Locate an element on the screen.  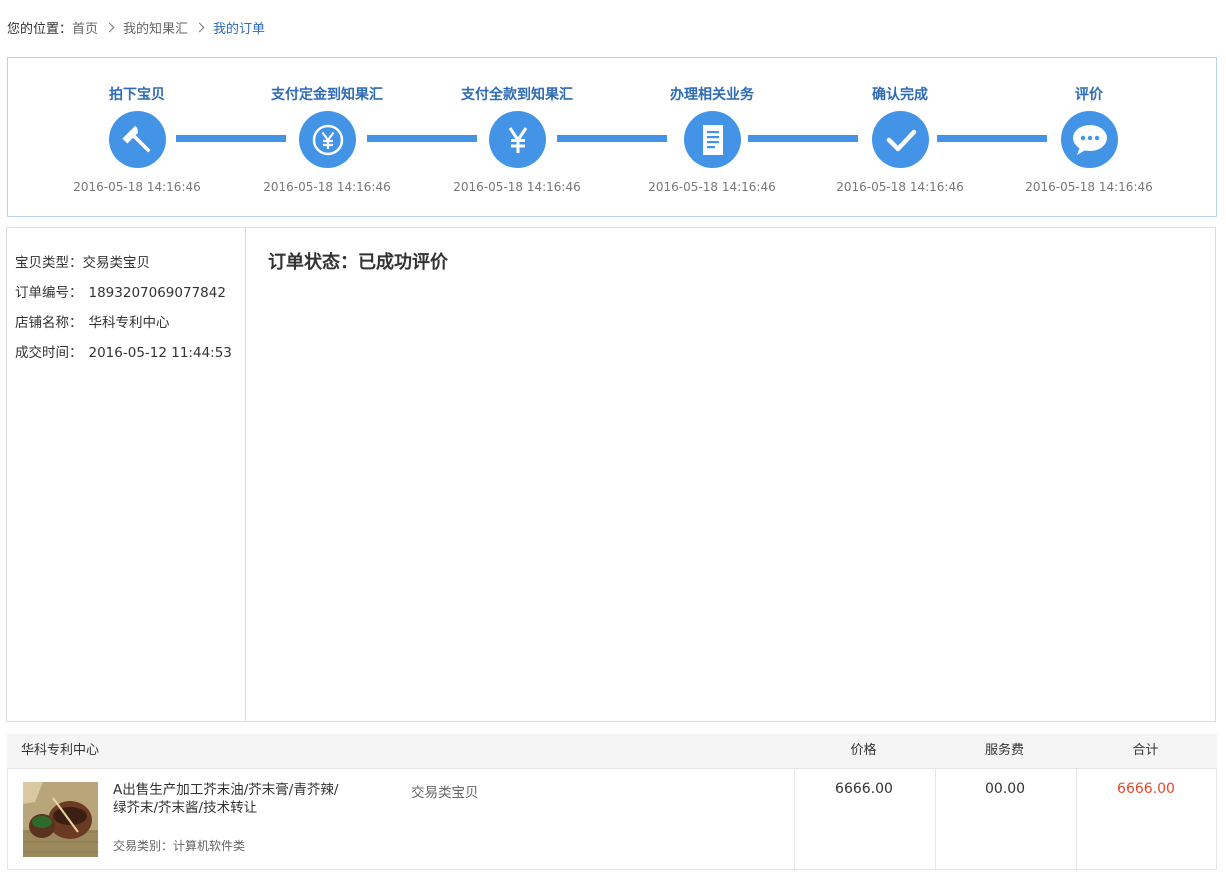
checkmark-icon is located at coordinates (900, 139).